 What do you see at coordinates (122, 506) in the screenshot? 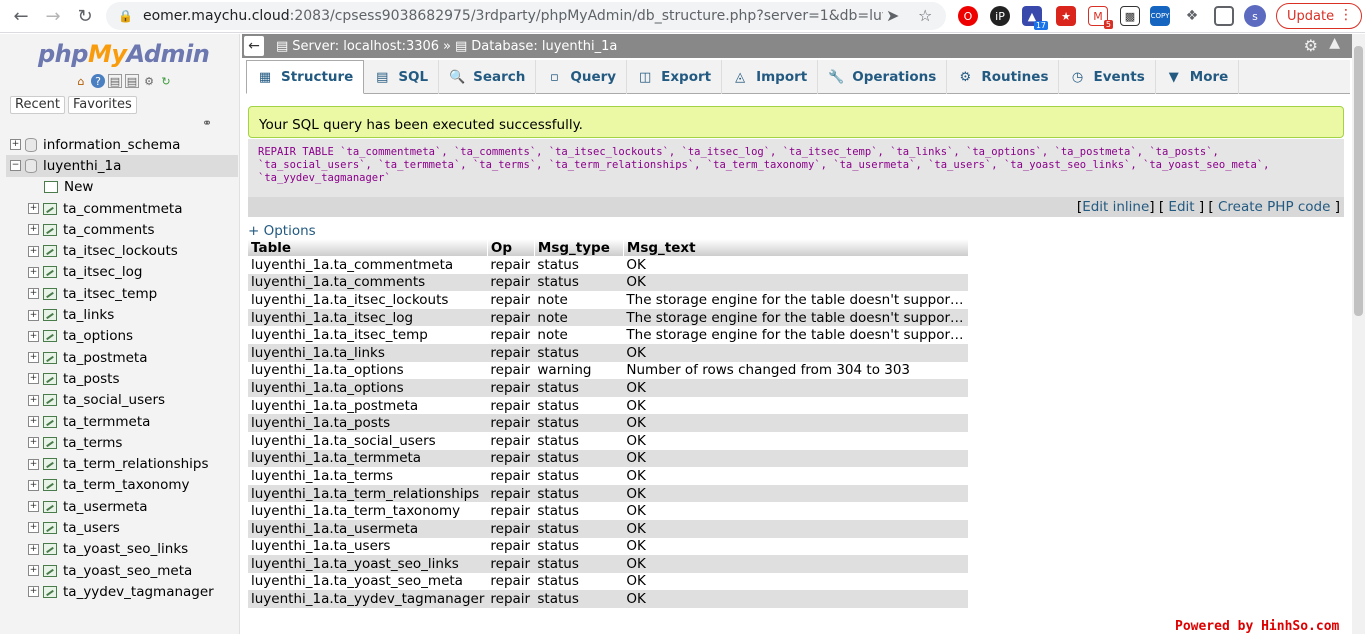
I see `tree-table-item: + ta_usermeta` at bounding box center [122, 506].